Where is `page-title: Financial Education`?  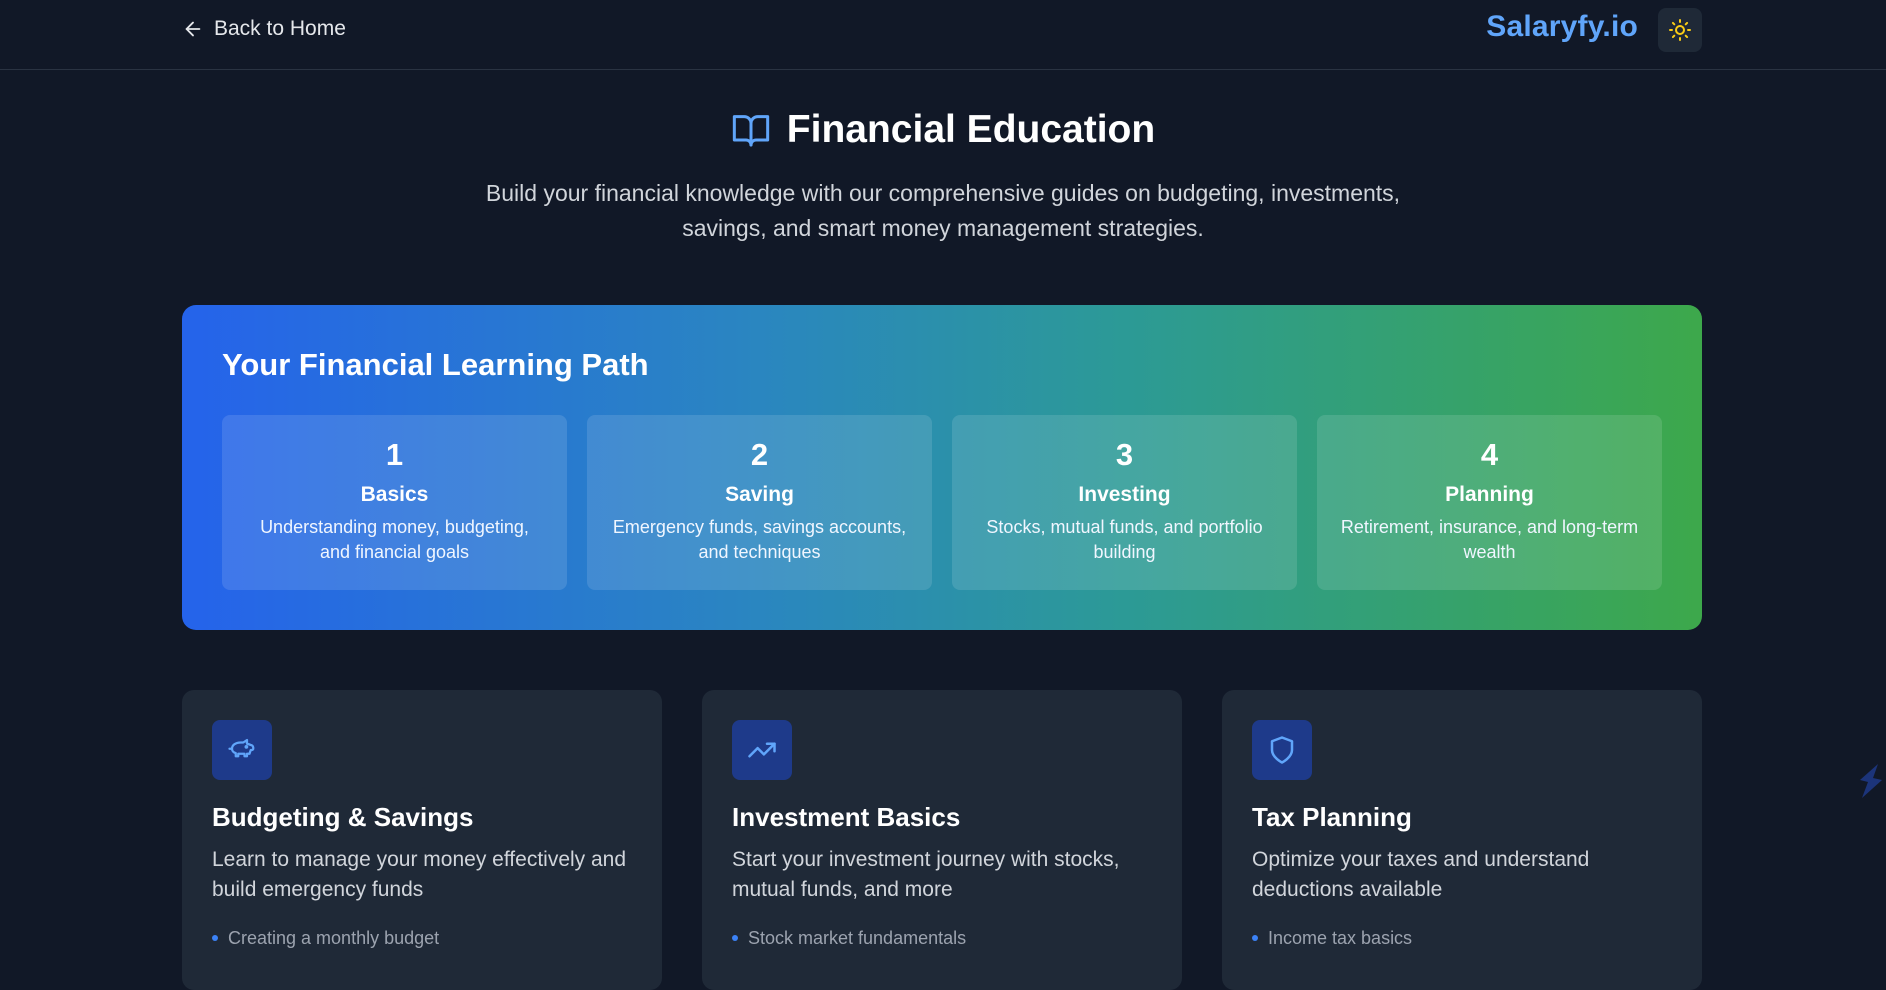 page-title: Financial Education is located at coordinates (971, 129).